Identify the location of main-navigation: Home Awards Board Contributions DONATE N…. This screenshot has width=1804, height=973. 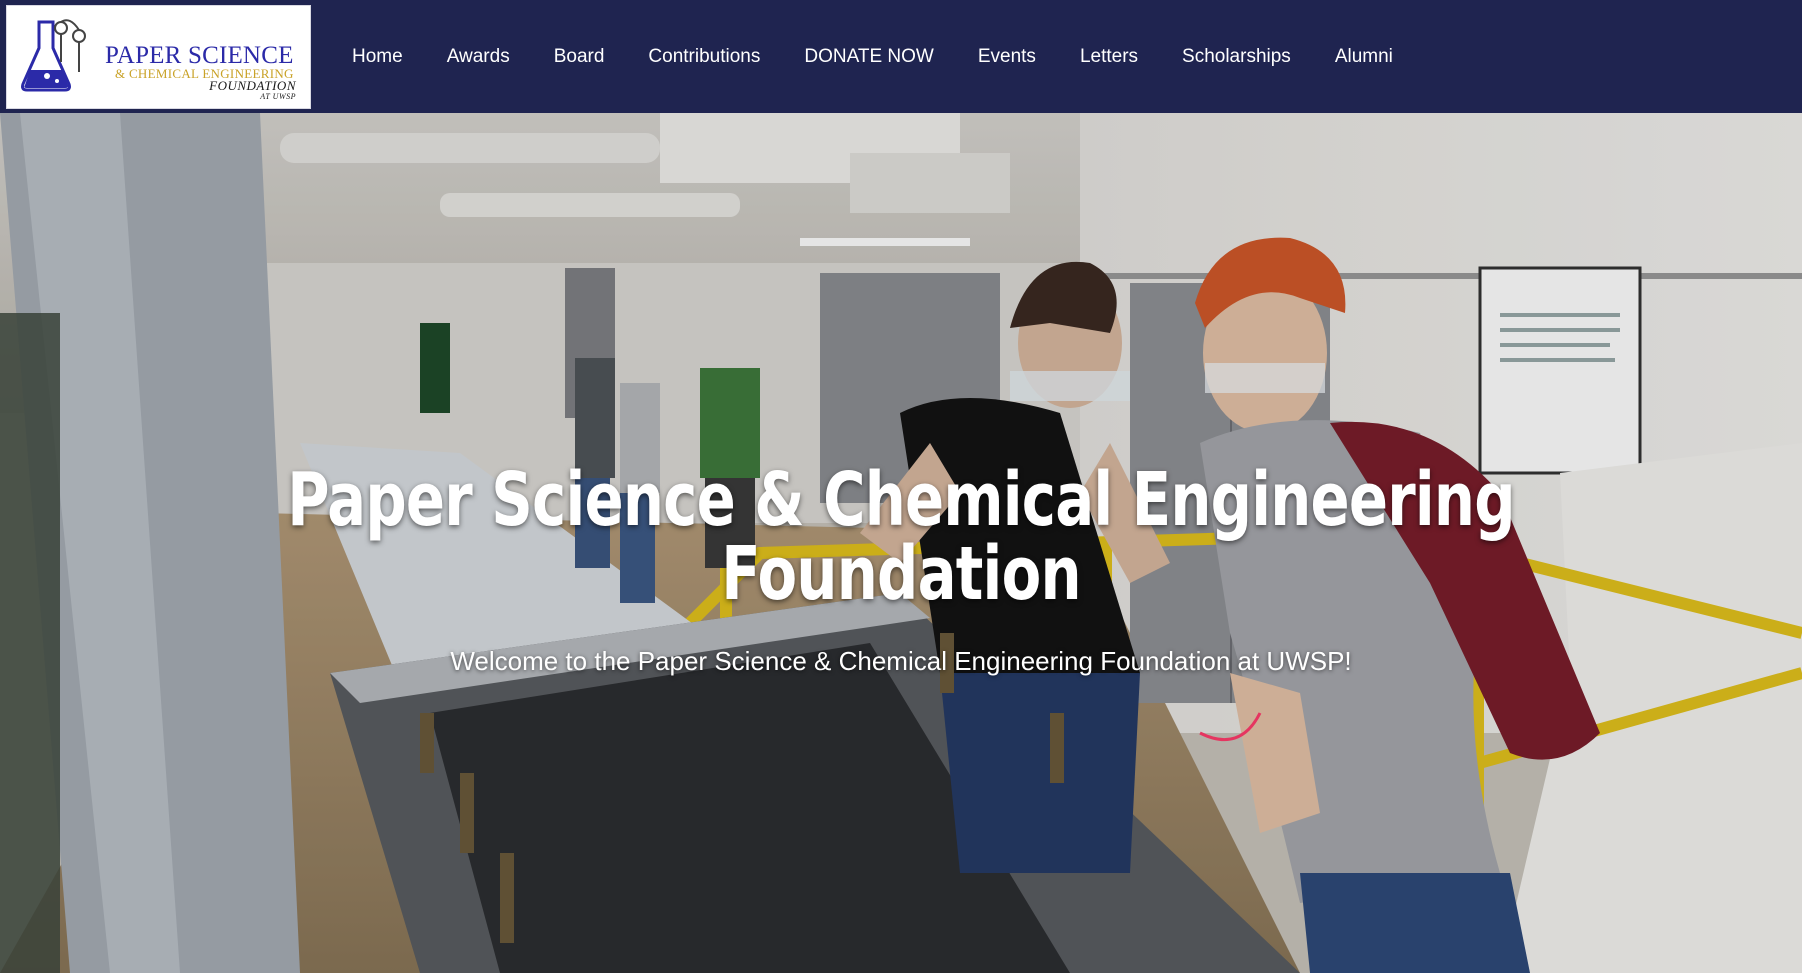
(872, 56).